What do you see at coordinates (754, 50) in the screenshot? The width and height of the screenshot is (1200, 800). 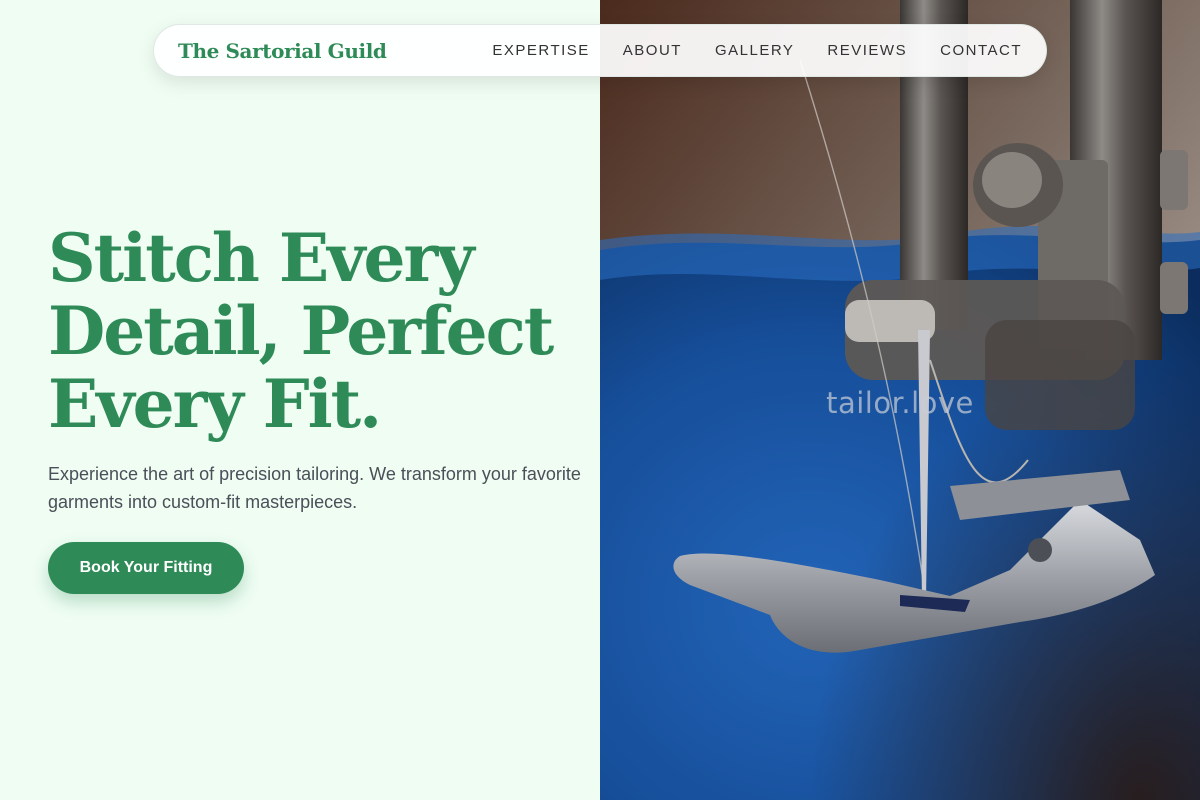 I see `nav-link-gallery: GALLERY` at bounding box center [754, 50].